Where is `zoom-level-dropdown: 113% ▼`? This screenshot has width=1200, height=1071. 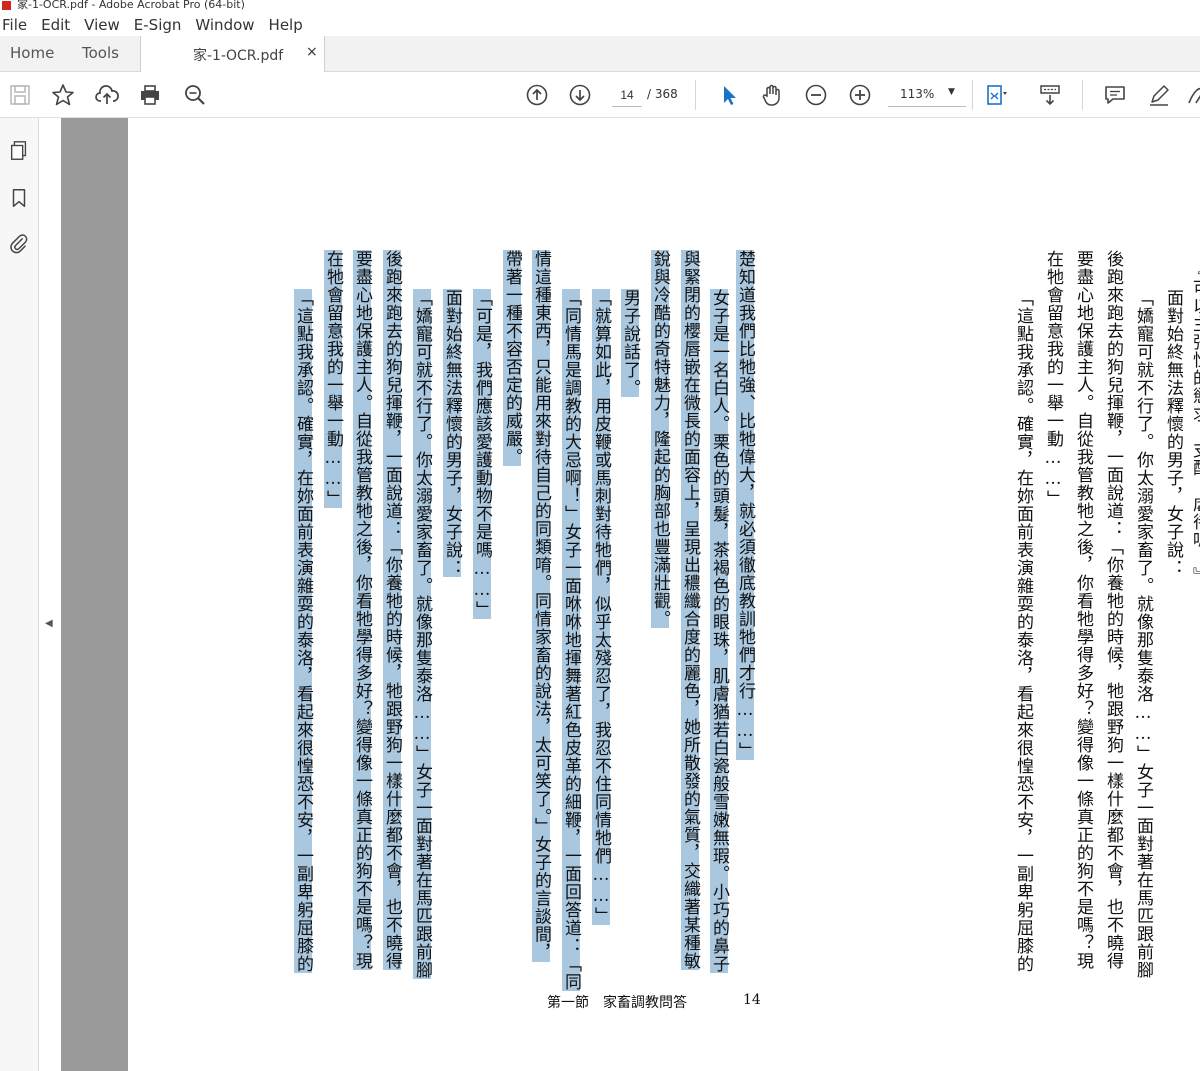
zoom-level-dropdown: 113% ▼ is located at coordinates (927, 95).